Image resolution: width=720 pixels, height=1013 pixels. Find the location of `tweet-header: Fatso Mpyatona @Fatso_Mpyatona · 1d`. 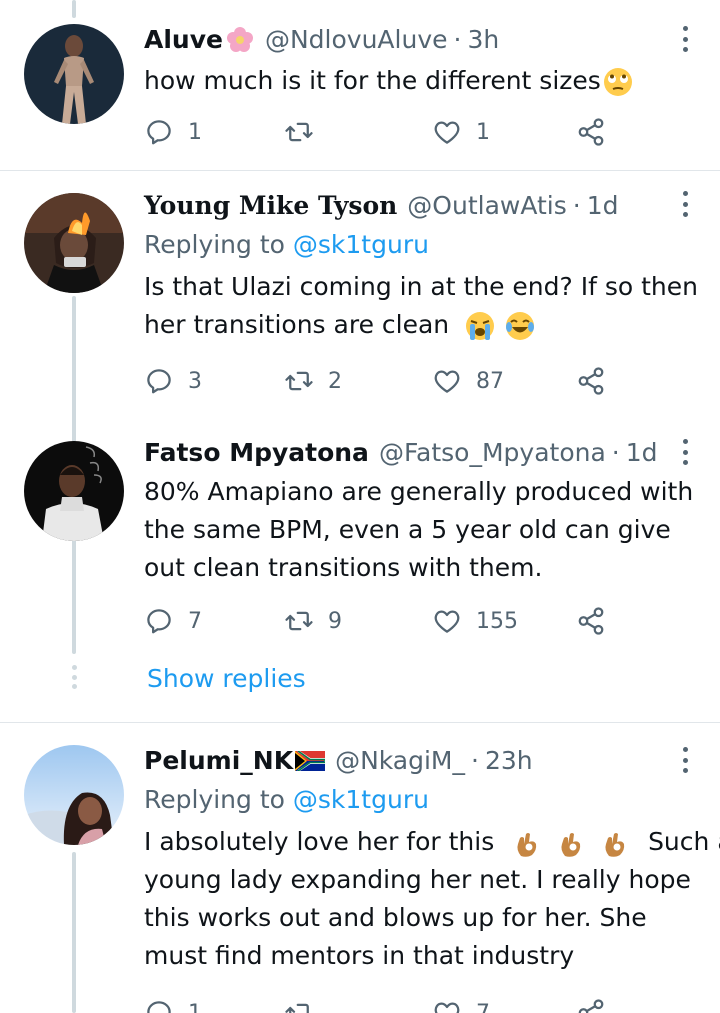

tweet-header: Fatso Mpyatona @Fatso_Mpyatona · 1d is located at coordinates (422, 453).